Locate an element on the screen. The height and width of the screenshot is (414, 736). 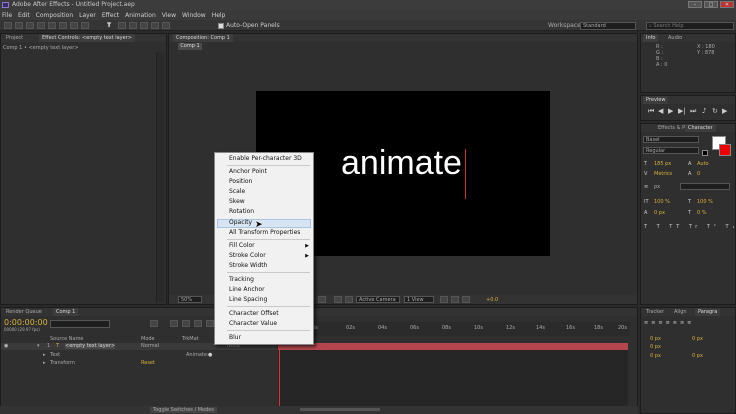
live-update-icon is located at coordinates (174, 323).